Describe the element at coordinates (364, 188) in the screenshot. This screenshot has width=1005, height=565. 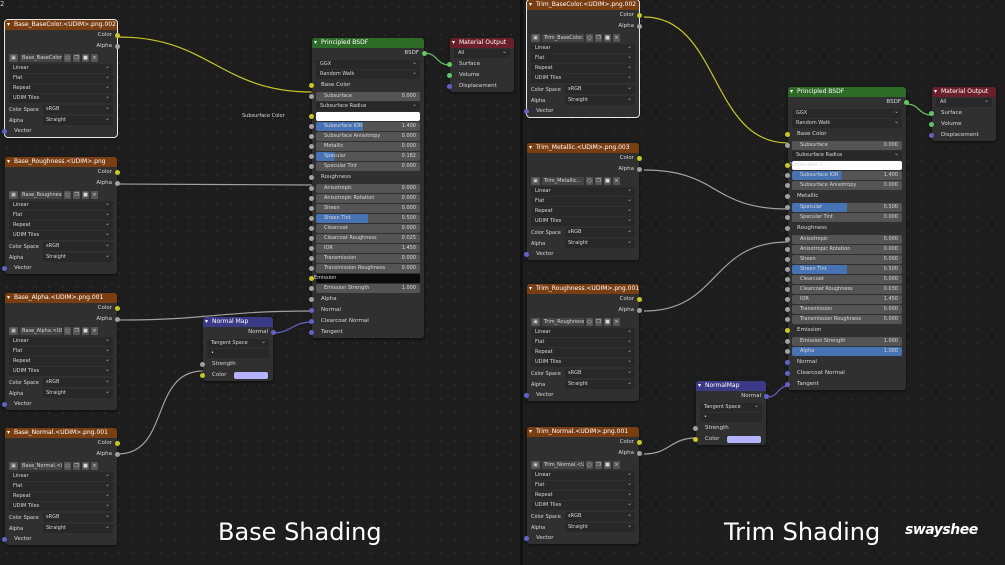
I see `anisotropic-field: Anisotropic 0.000` at that location.